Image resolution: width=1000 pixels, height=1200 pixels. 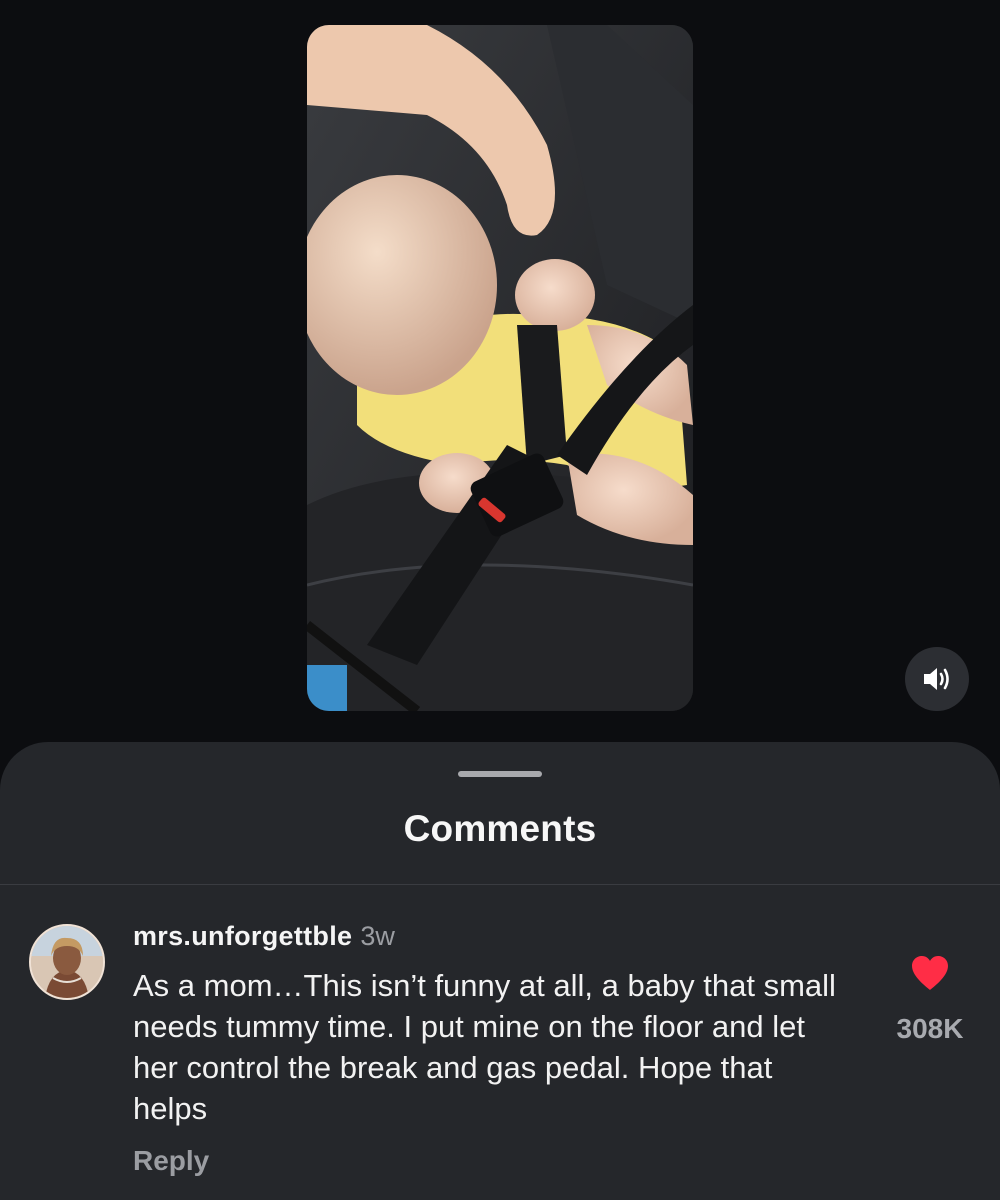 What do you see at coordinates (377, 936) in the screenshot?
I see `comment-timestamp: 3w` at bounding box center [377, 936].